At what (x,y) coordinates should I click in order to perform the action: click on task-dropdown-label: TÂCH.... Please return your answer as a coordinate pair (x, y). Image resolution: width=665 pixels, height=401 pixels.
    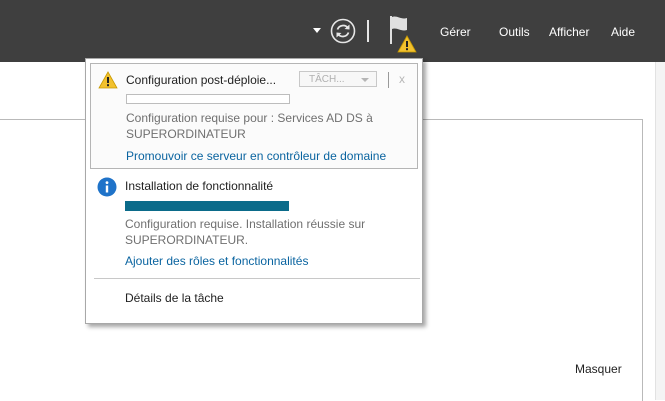
    Looking at the image, I should click on (327, 79).